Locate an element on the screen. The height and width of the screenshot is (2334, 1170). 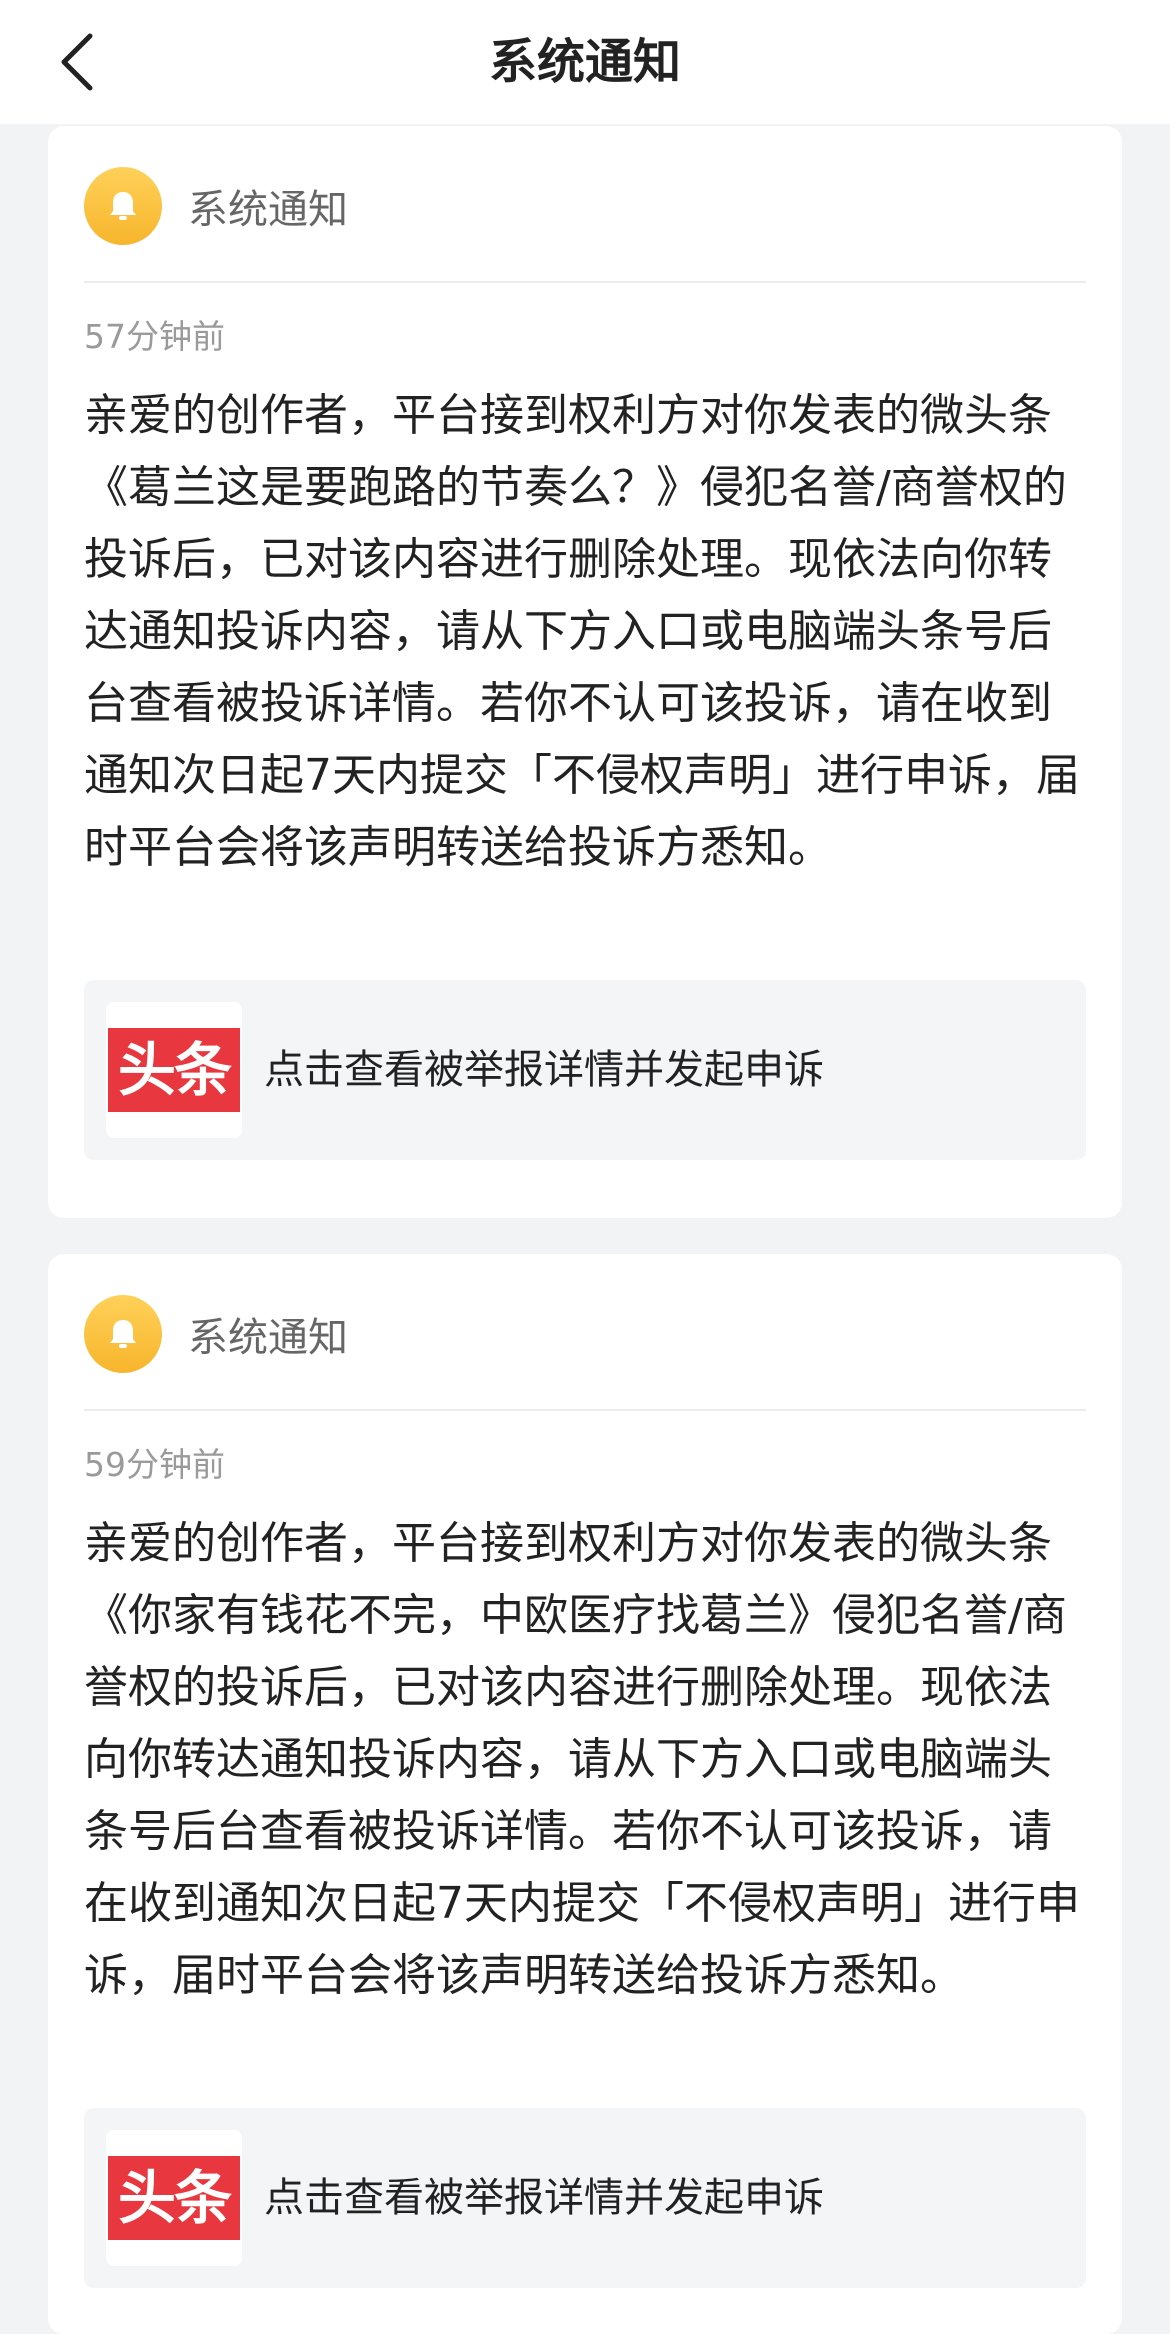
timestamp: 59分钟前 is located at coordinates (154, 1464).